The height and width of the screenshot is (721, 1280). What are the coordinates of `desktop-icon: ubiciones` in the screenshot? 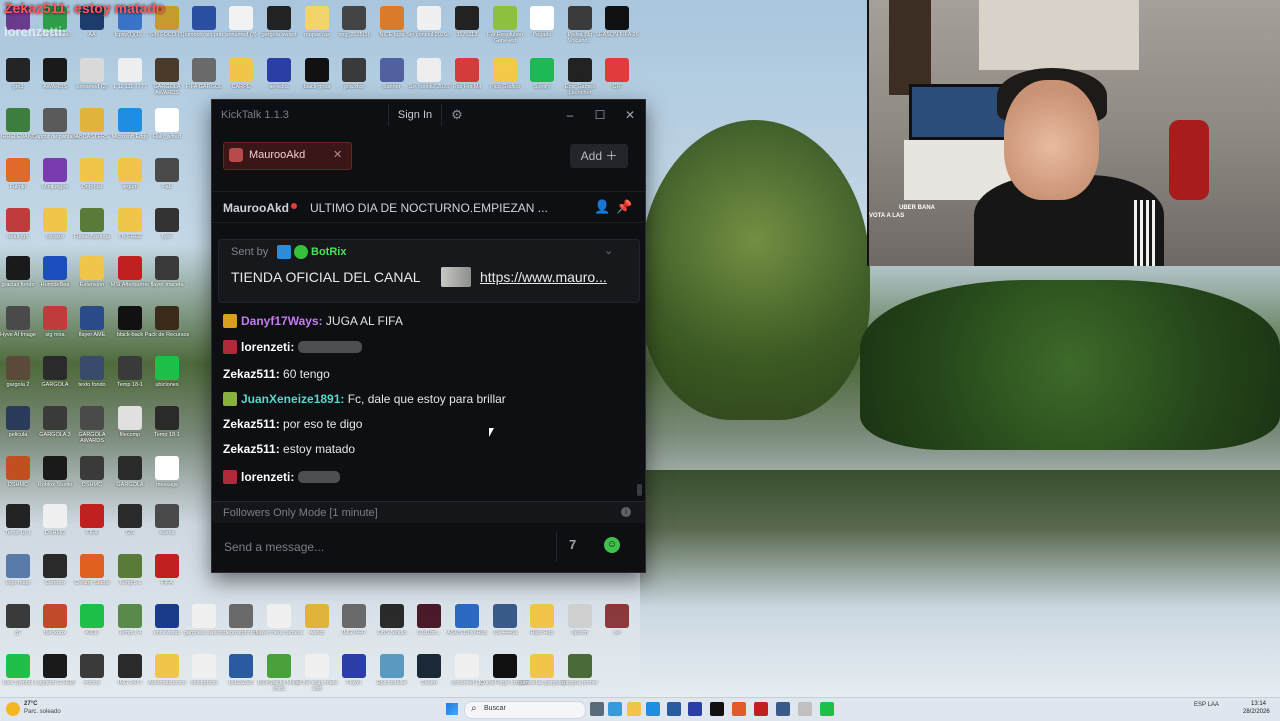 It's located at (167, 377).